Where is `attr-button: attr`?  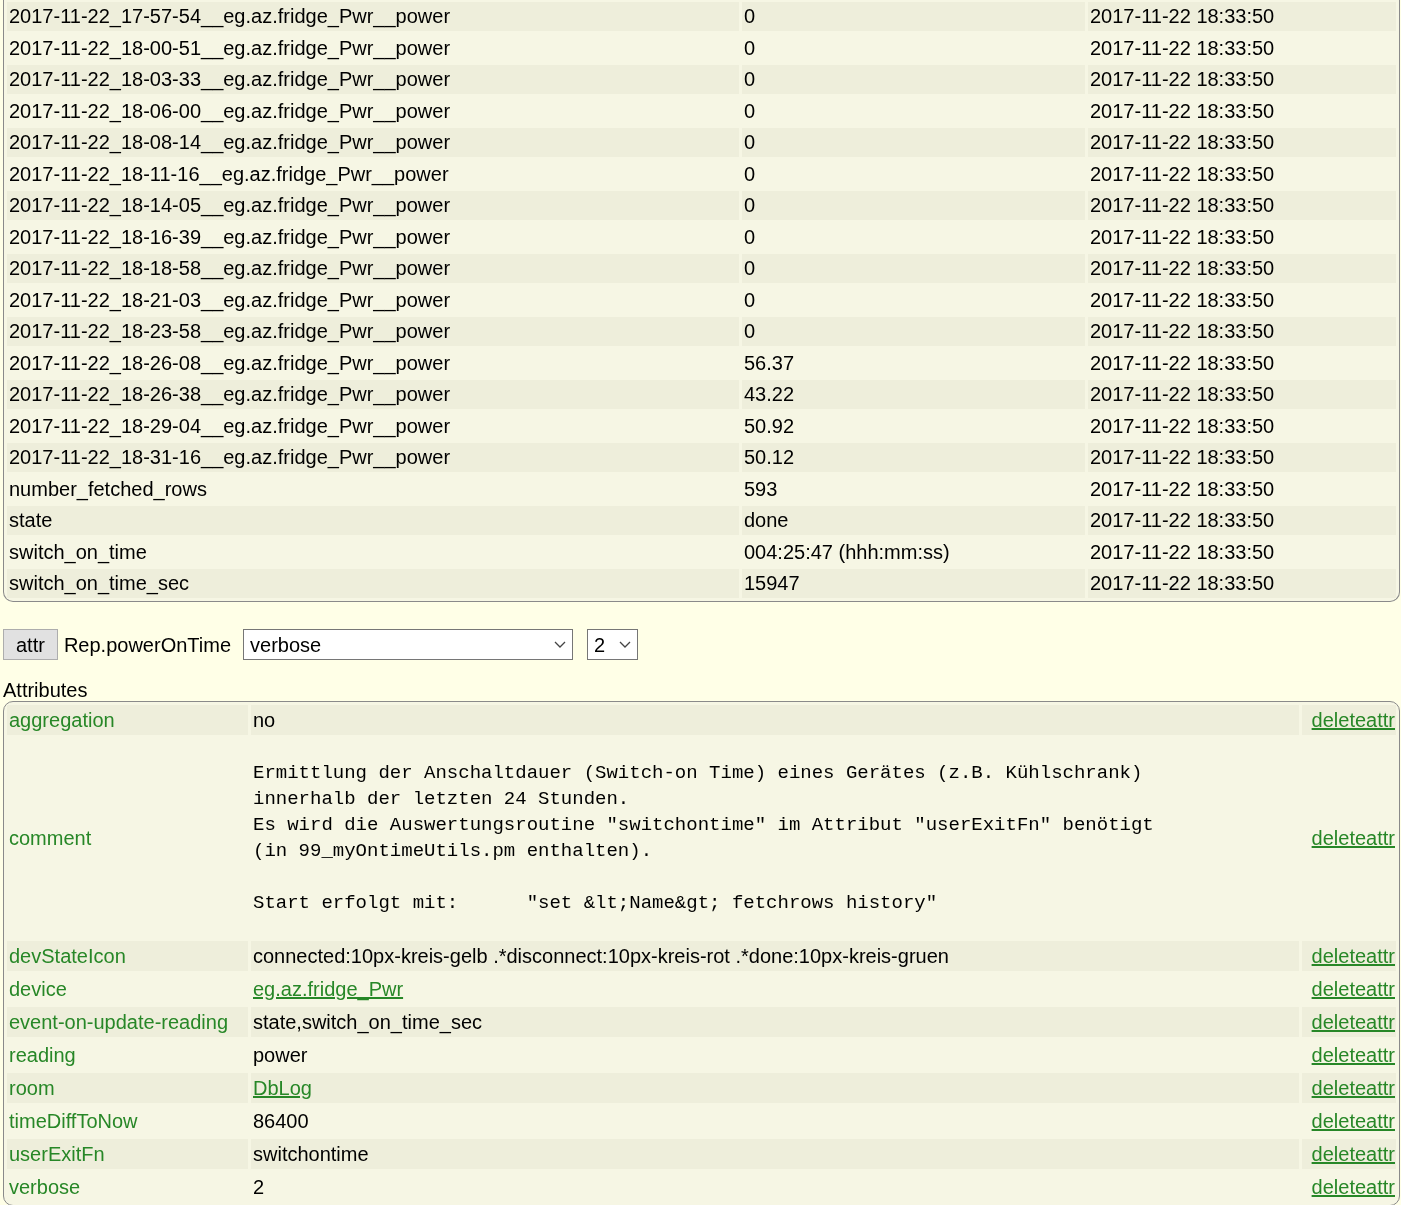
attr-button: attr is located at coordinates (30, 644).